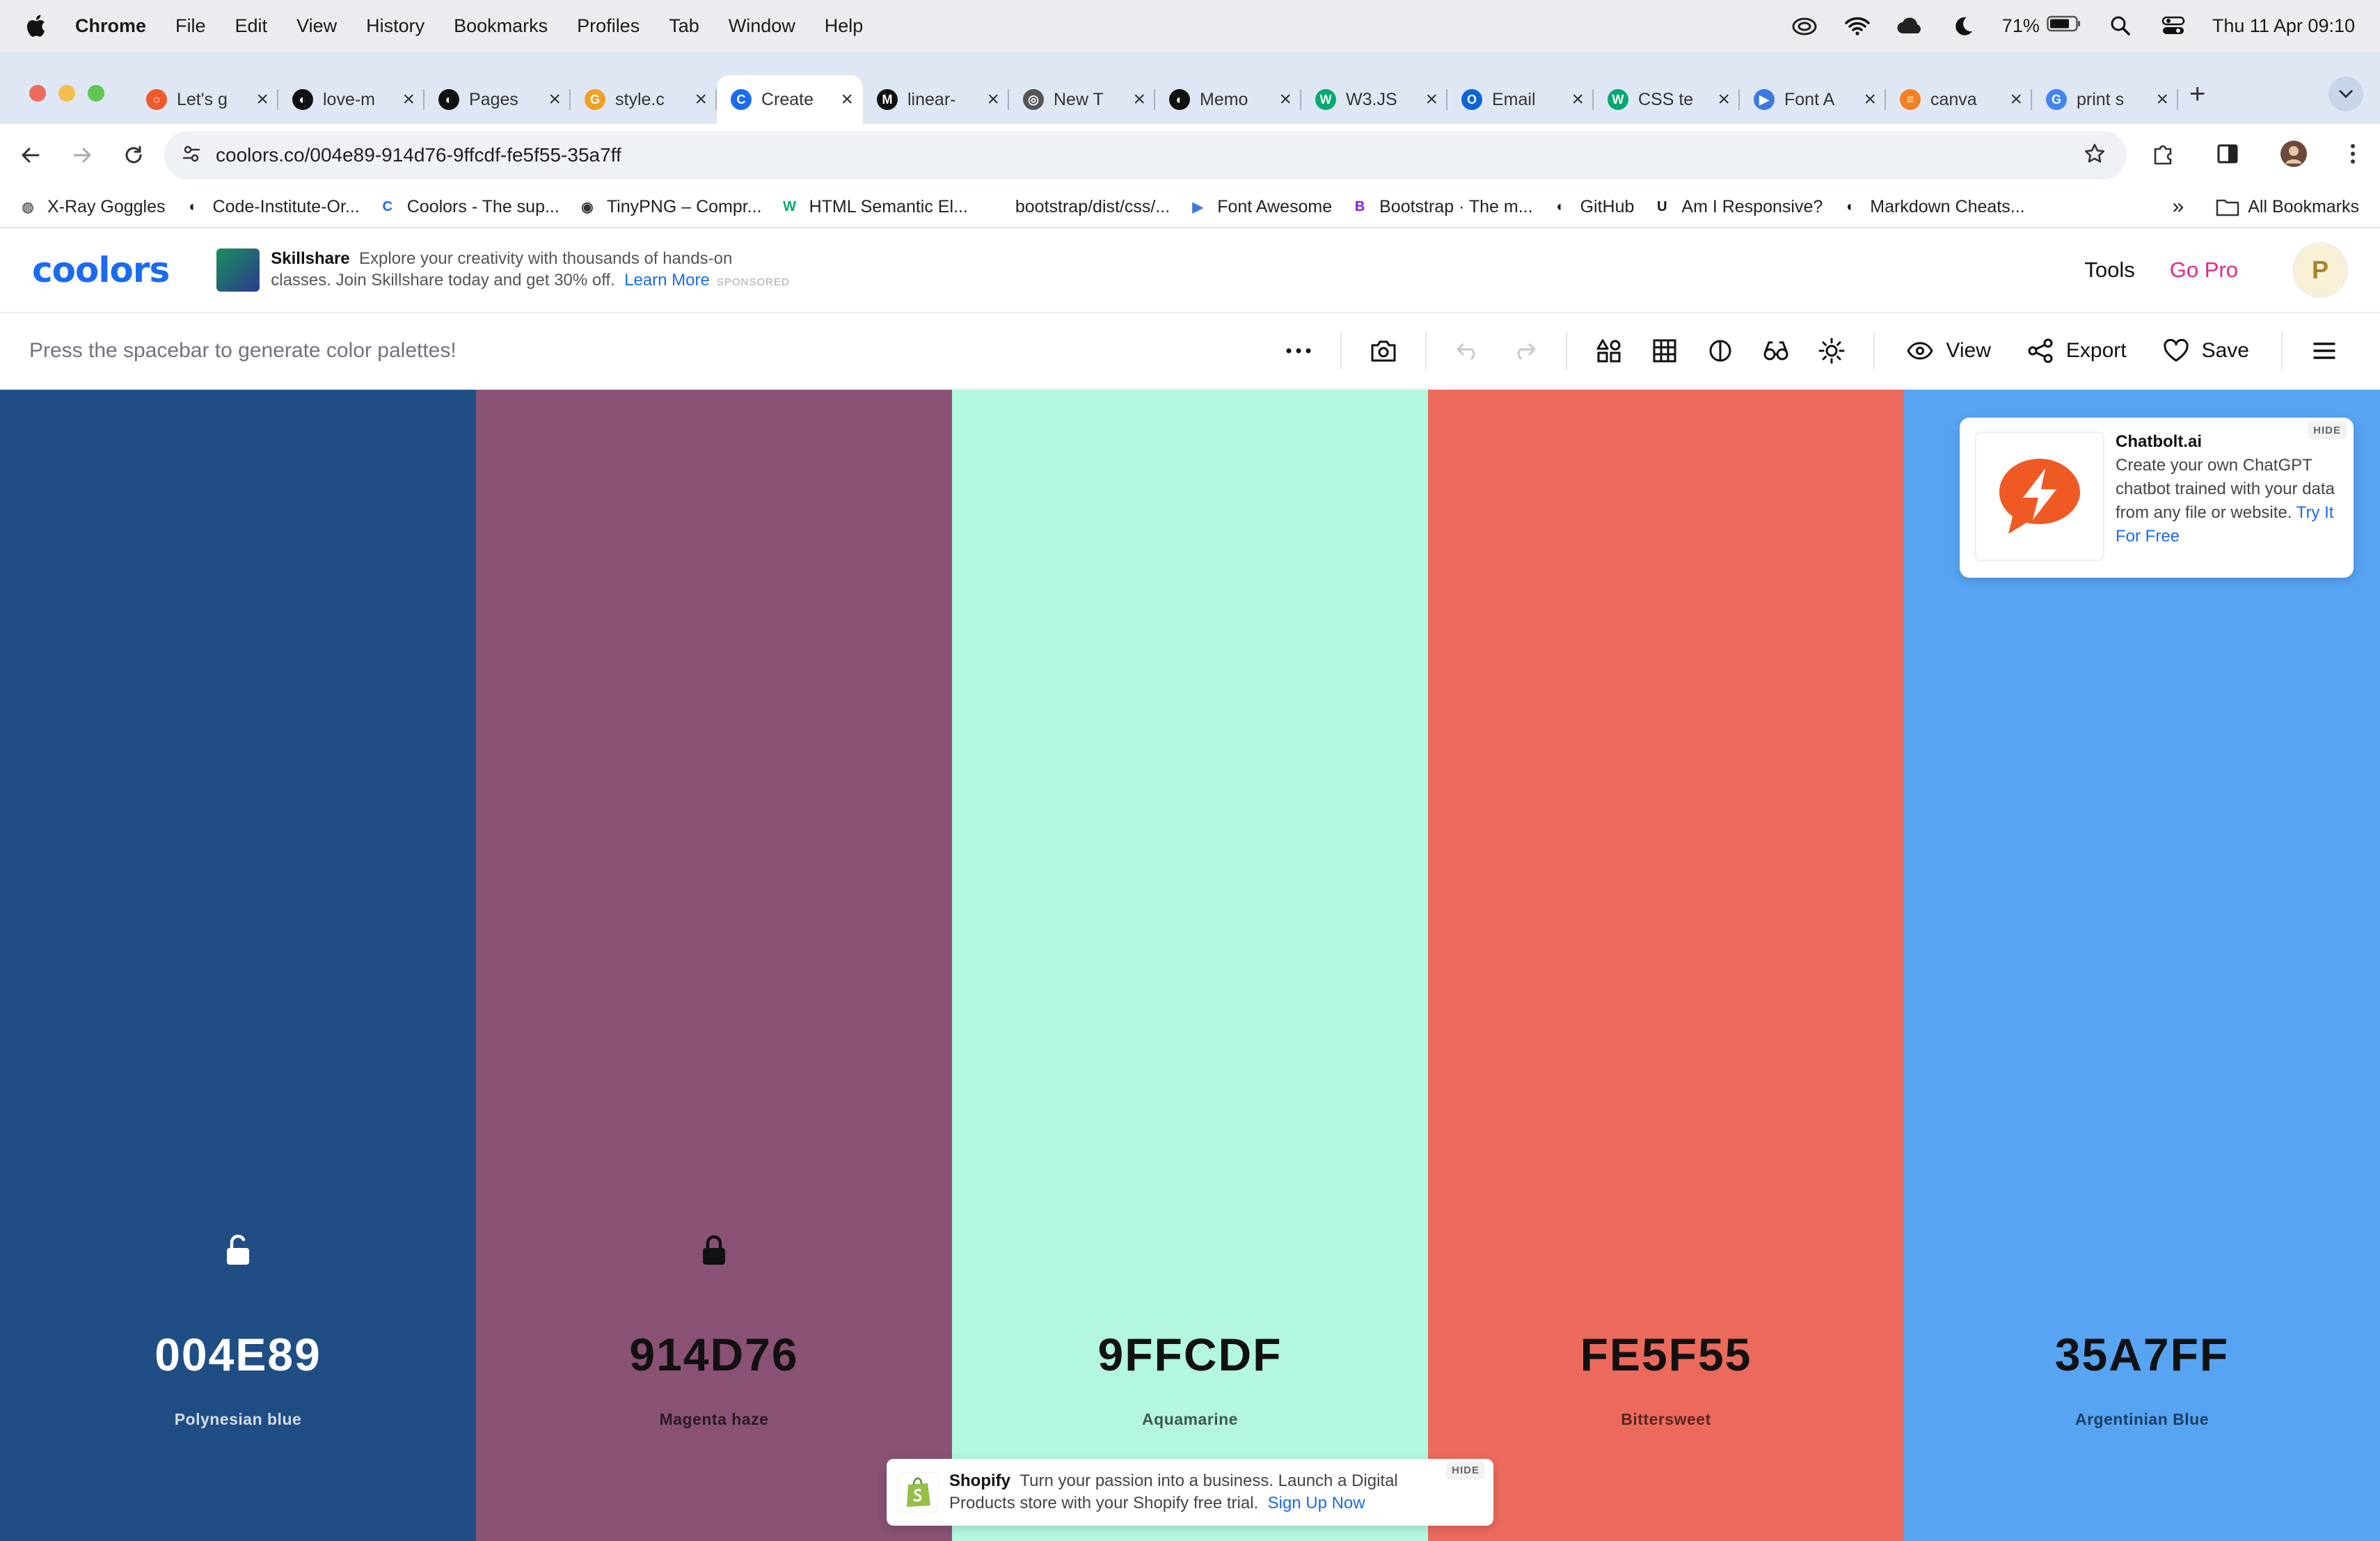 The image size is (2380, 1541). I want to click on menubar-clock: Thu 11 Apr 09:10, so click(2283, 26).